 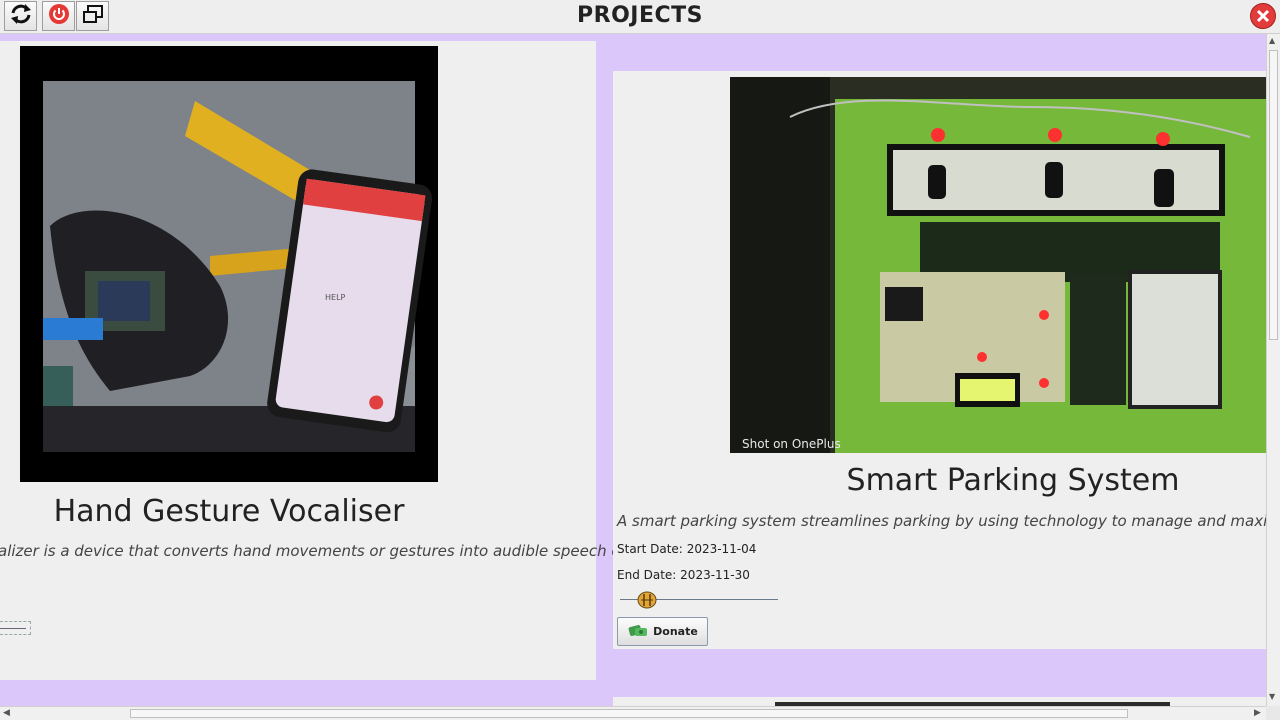 I want to click on start-date-row: Start Date: 2023-11-04, so click(x=686, y=549).